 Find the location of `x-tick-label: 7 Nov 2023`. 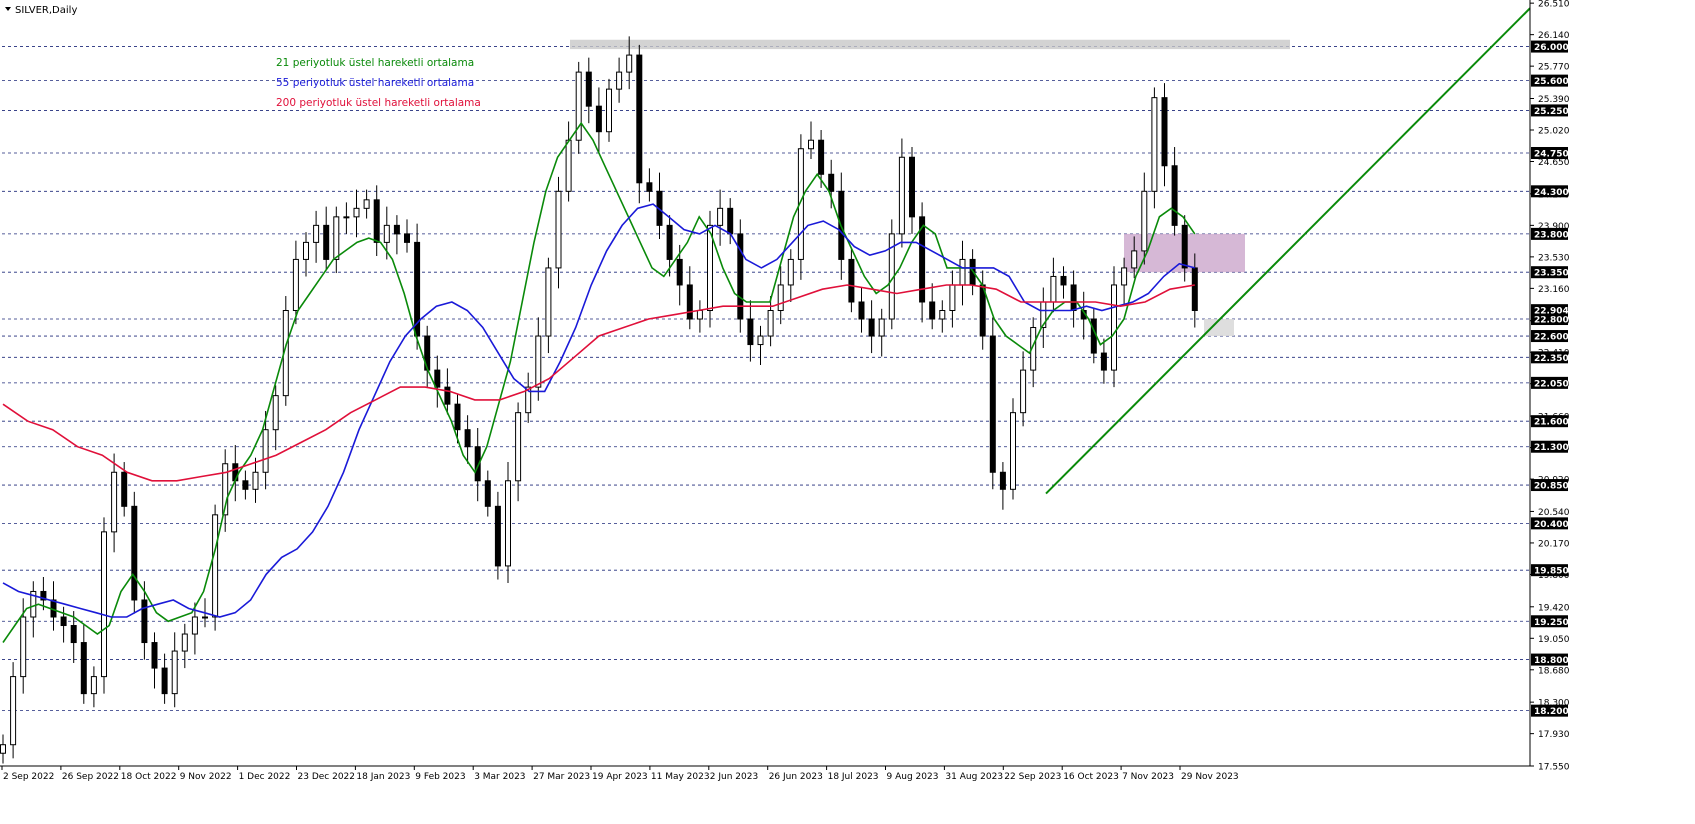

x-tick-label: 7 Nov 2023 is located at coordinates (1148, 777).